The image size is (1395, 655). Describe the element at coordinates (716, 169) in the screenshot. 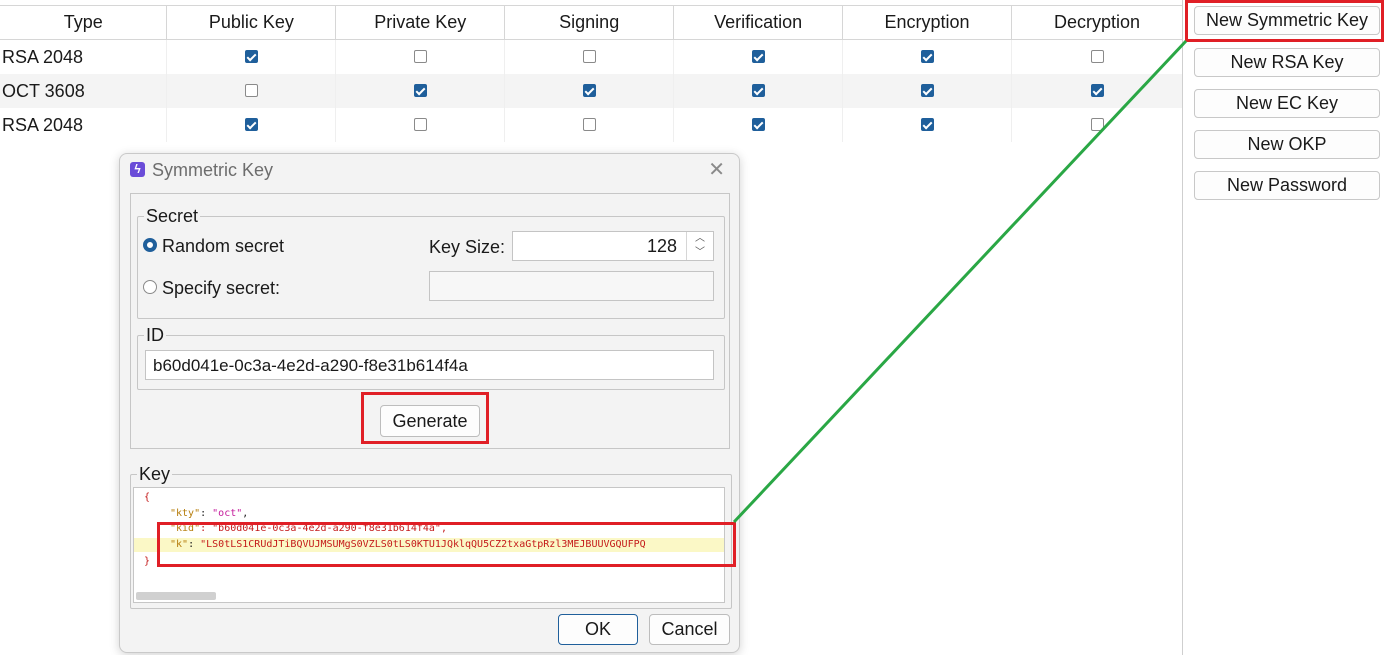

I see `close-icon: ✕` at that location.